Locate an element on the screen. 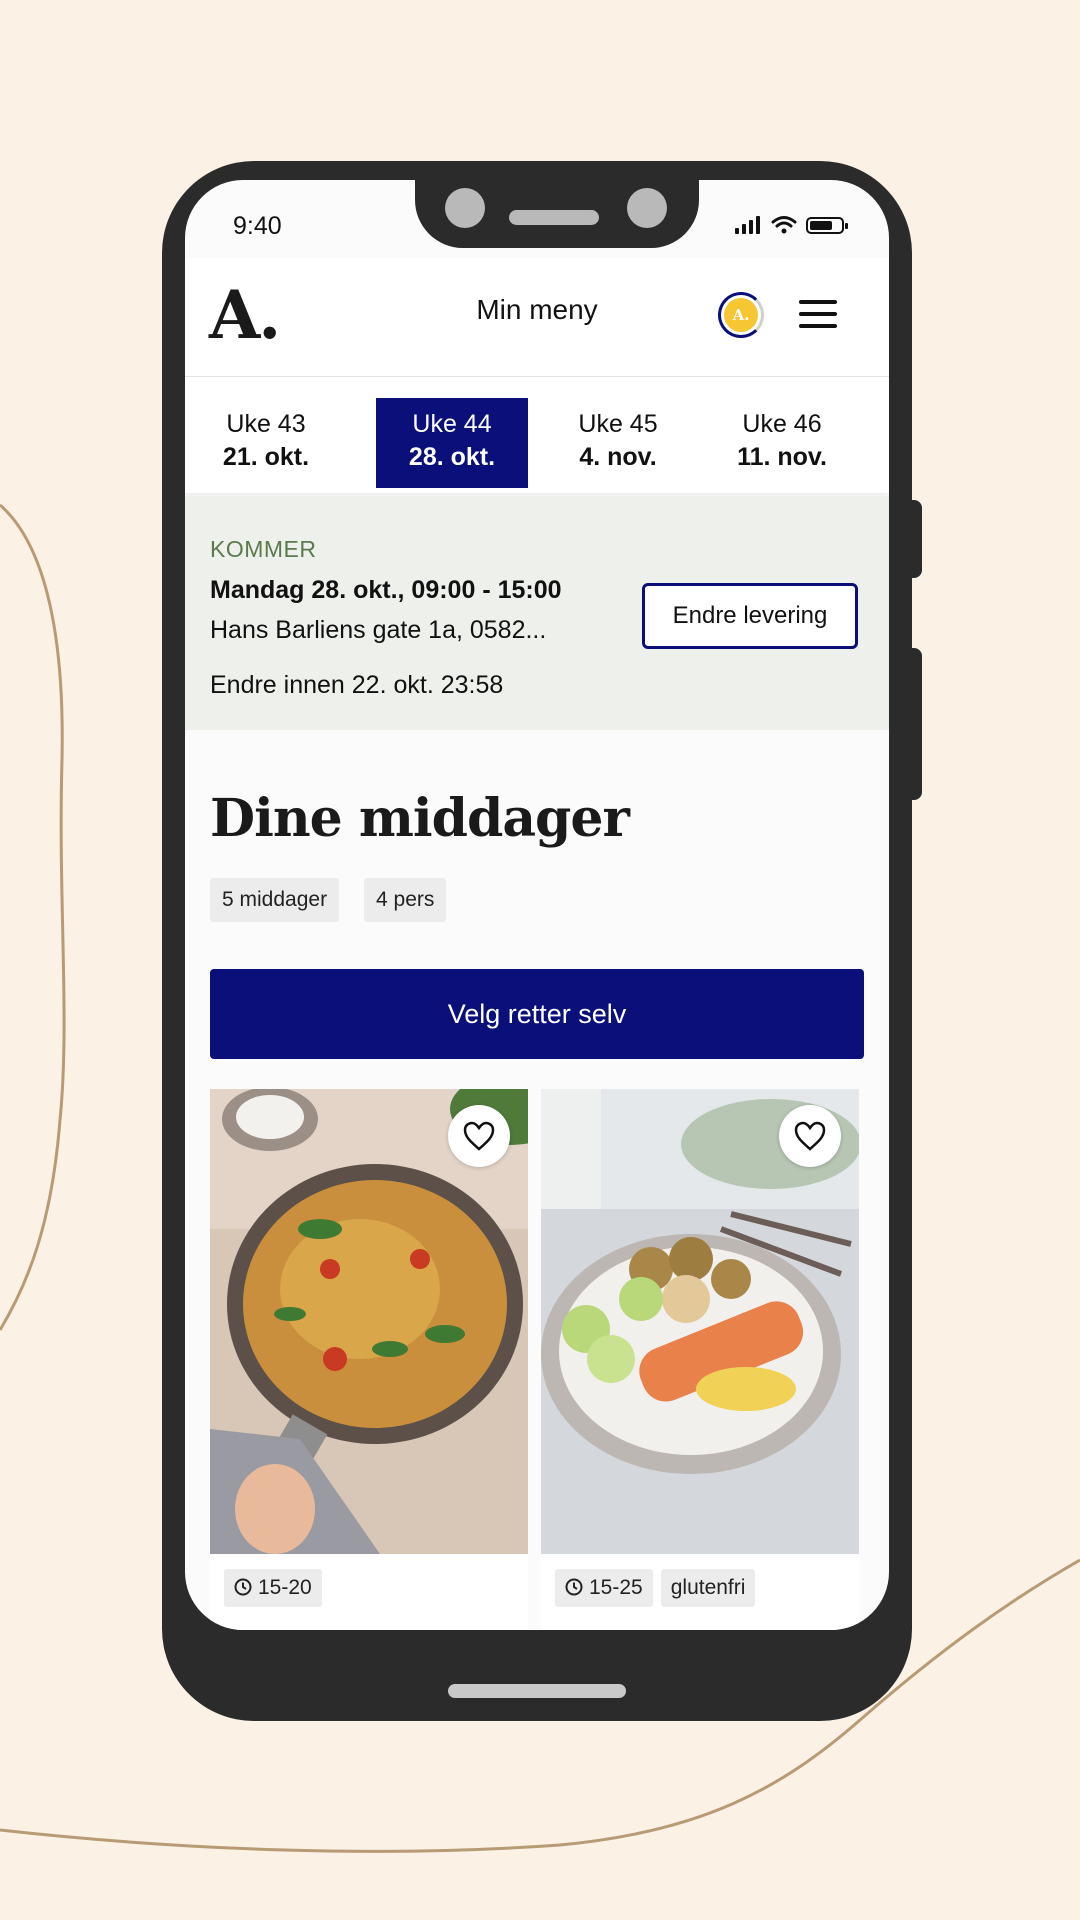  section-title: Dine middager is located at coordinates (420, 818).